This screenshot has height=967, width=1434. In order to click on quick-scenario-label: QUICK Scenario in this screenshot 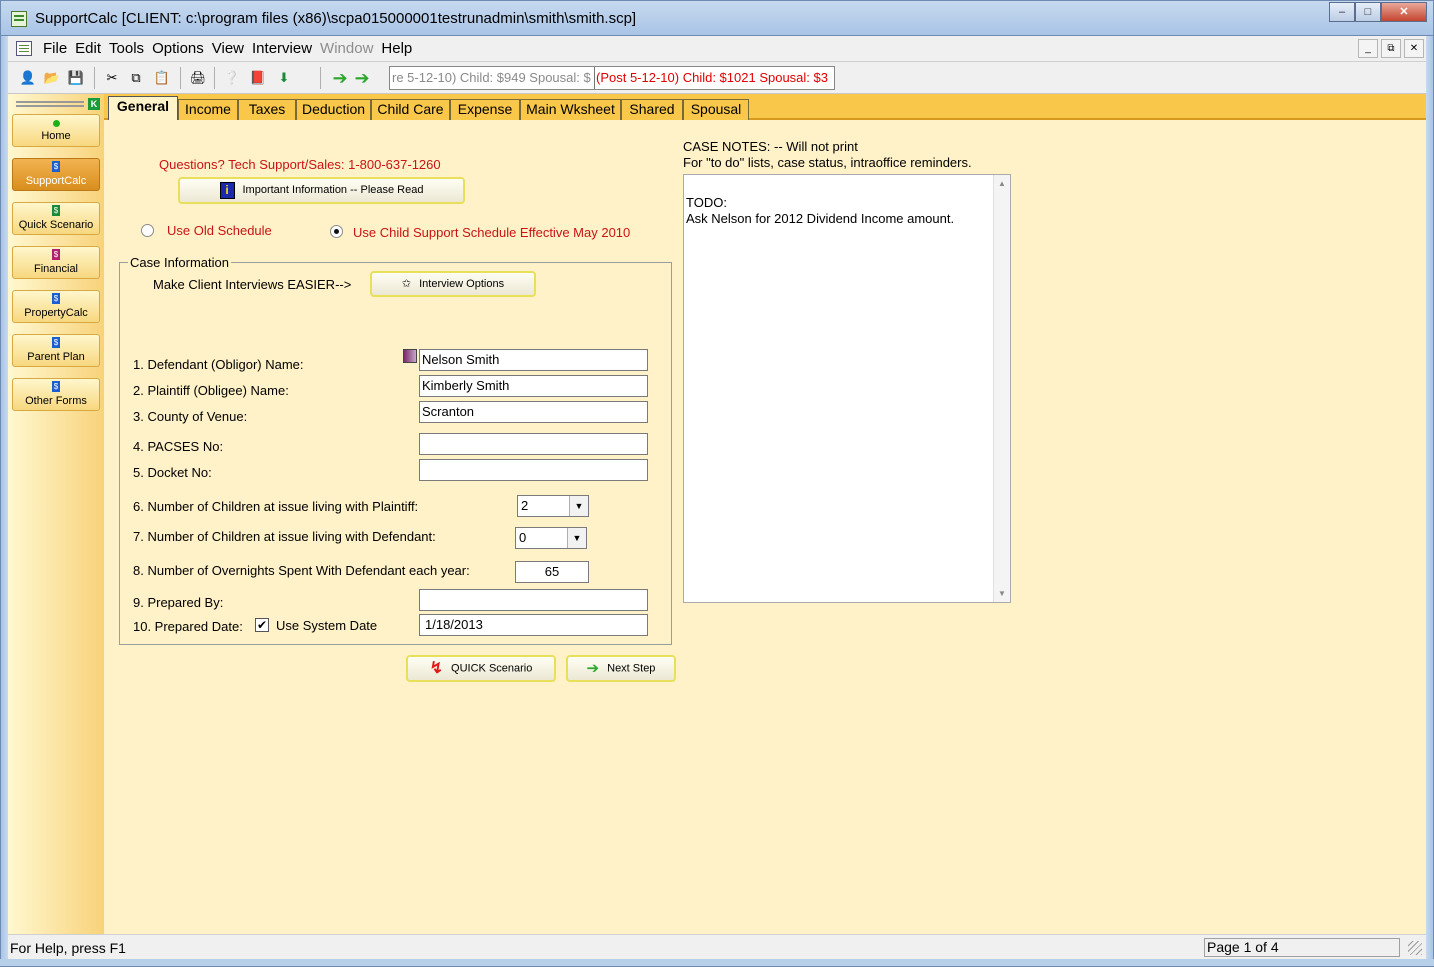, I will do `click(492, 668)`.